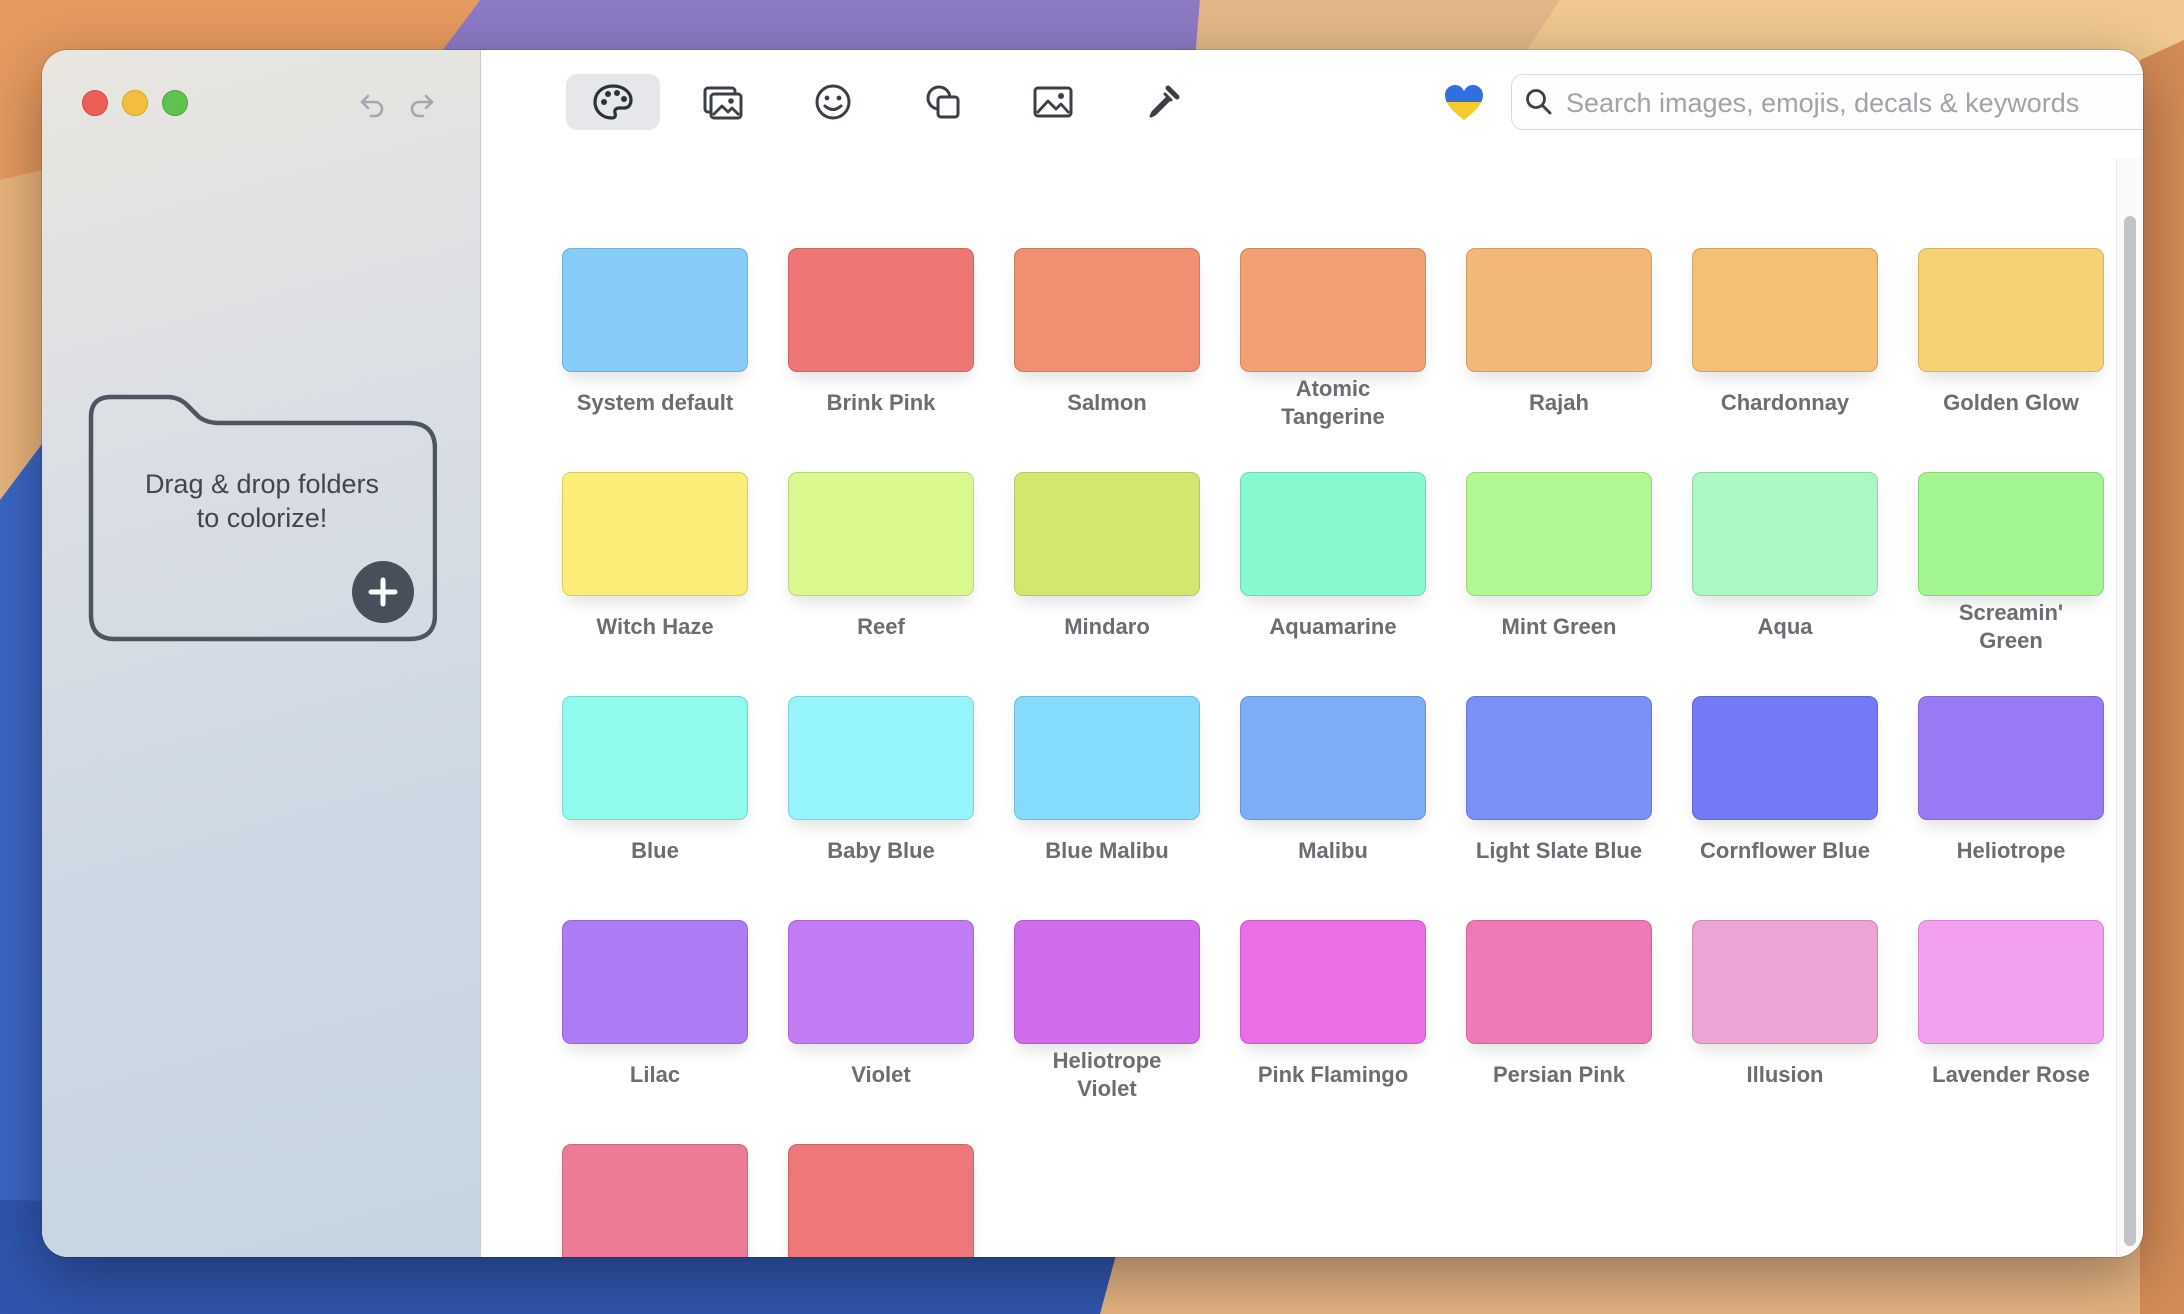 Image resolution: width=2184 pixels, height=1314 pixels. What do you see at coordinates (2011, 1074) in the screenshot?
I see `color-swatch-label: Lavender Rose` at bounding box center [2011, 1074].